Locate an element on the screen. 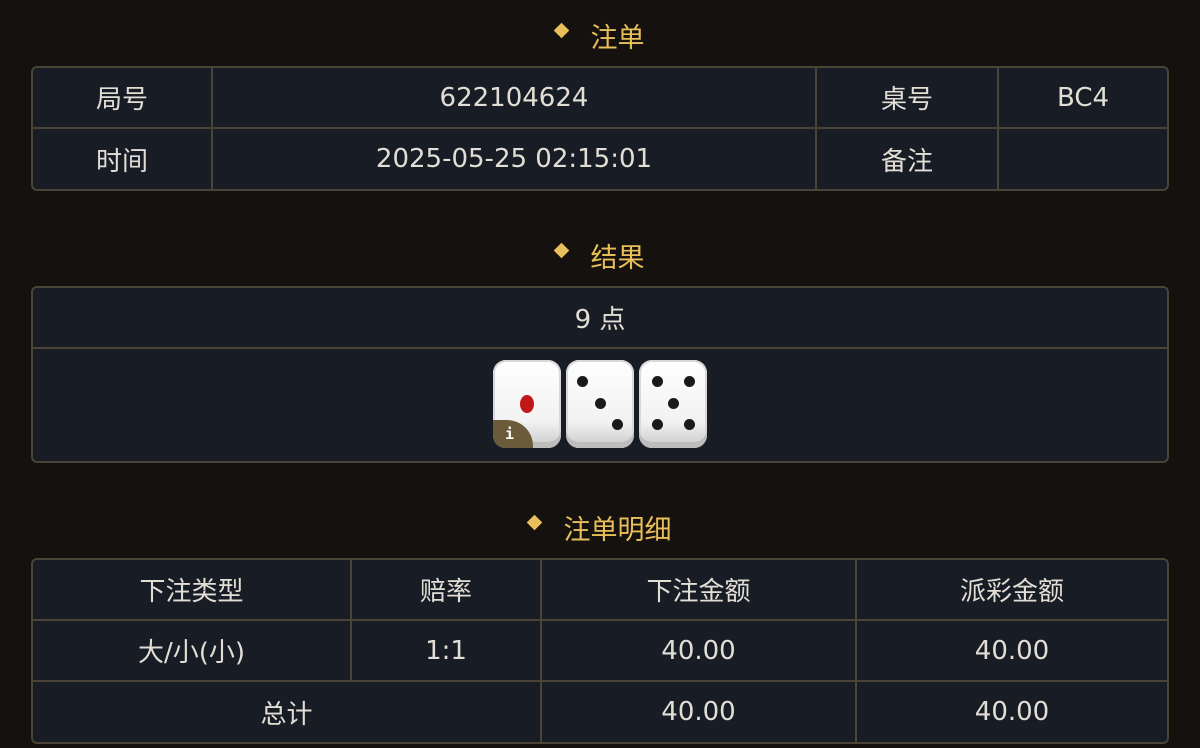  odds-value: 1:1 is located at coordinates (447, 651).